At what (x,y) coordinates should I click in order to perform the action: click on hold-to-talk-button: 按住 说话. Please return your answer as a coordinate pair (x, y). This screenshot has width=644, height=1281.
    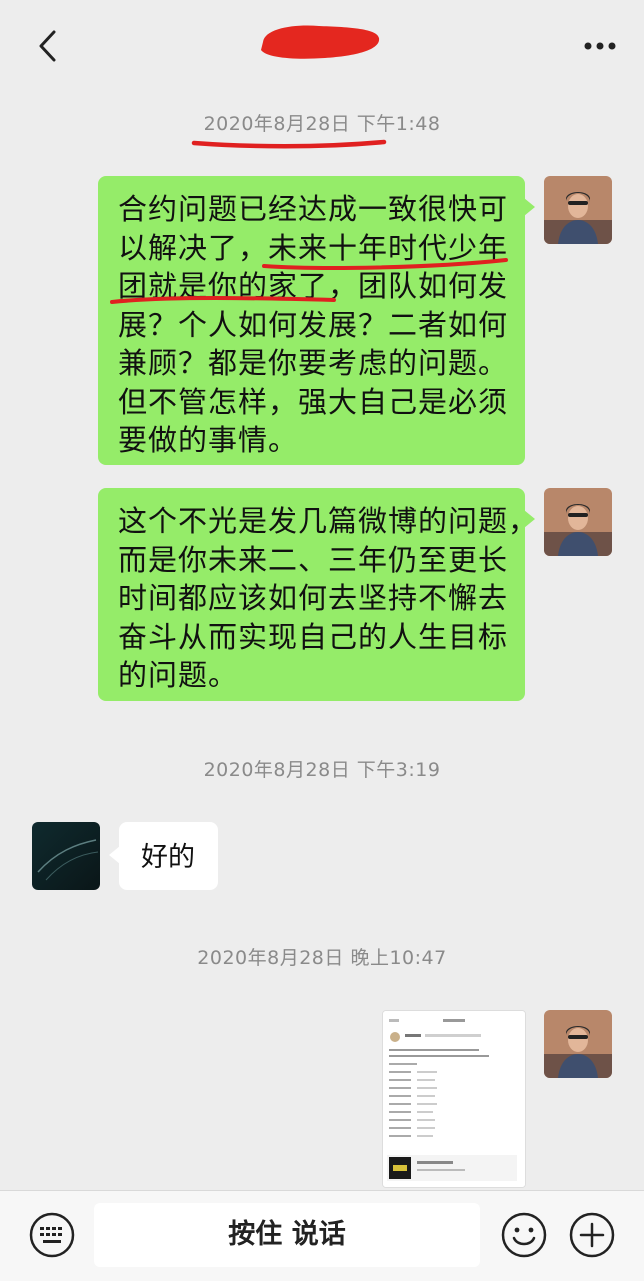
    Looking at the image, I should click on (287, 1235).